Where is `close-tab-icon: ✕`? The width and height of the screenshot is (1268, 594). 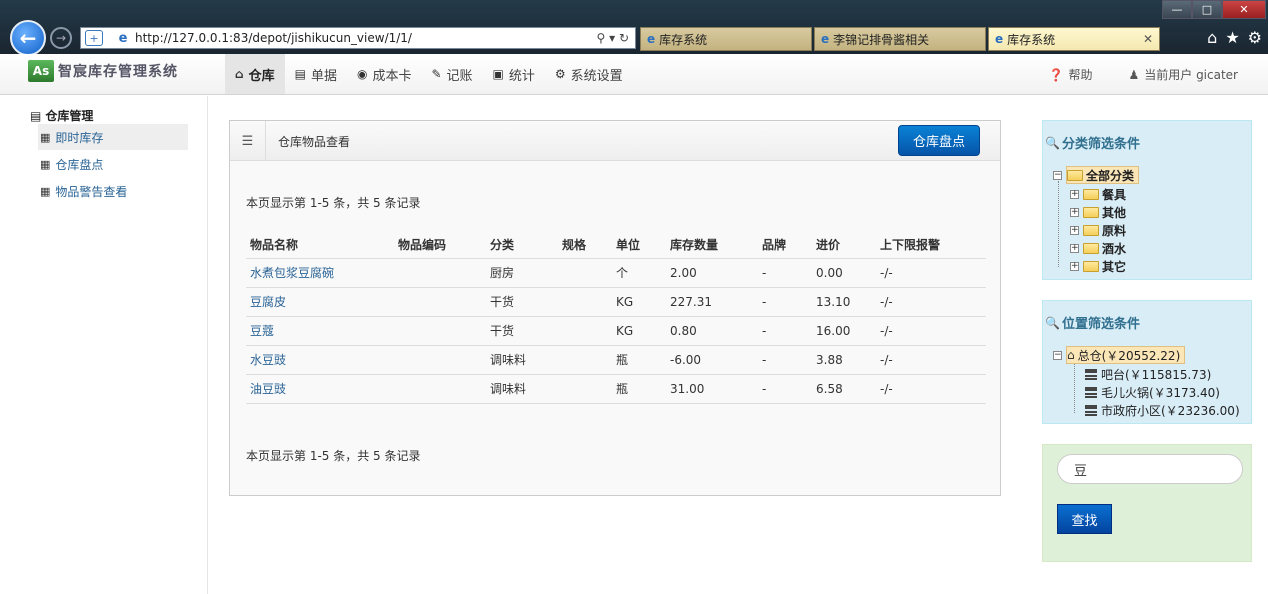 close-tab-icon: ✕ is located at coordinates (1148, 39).